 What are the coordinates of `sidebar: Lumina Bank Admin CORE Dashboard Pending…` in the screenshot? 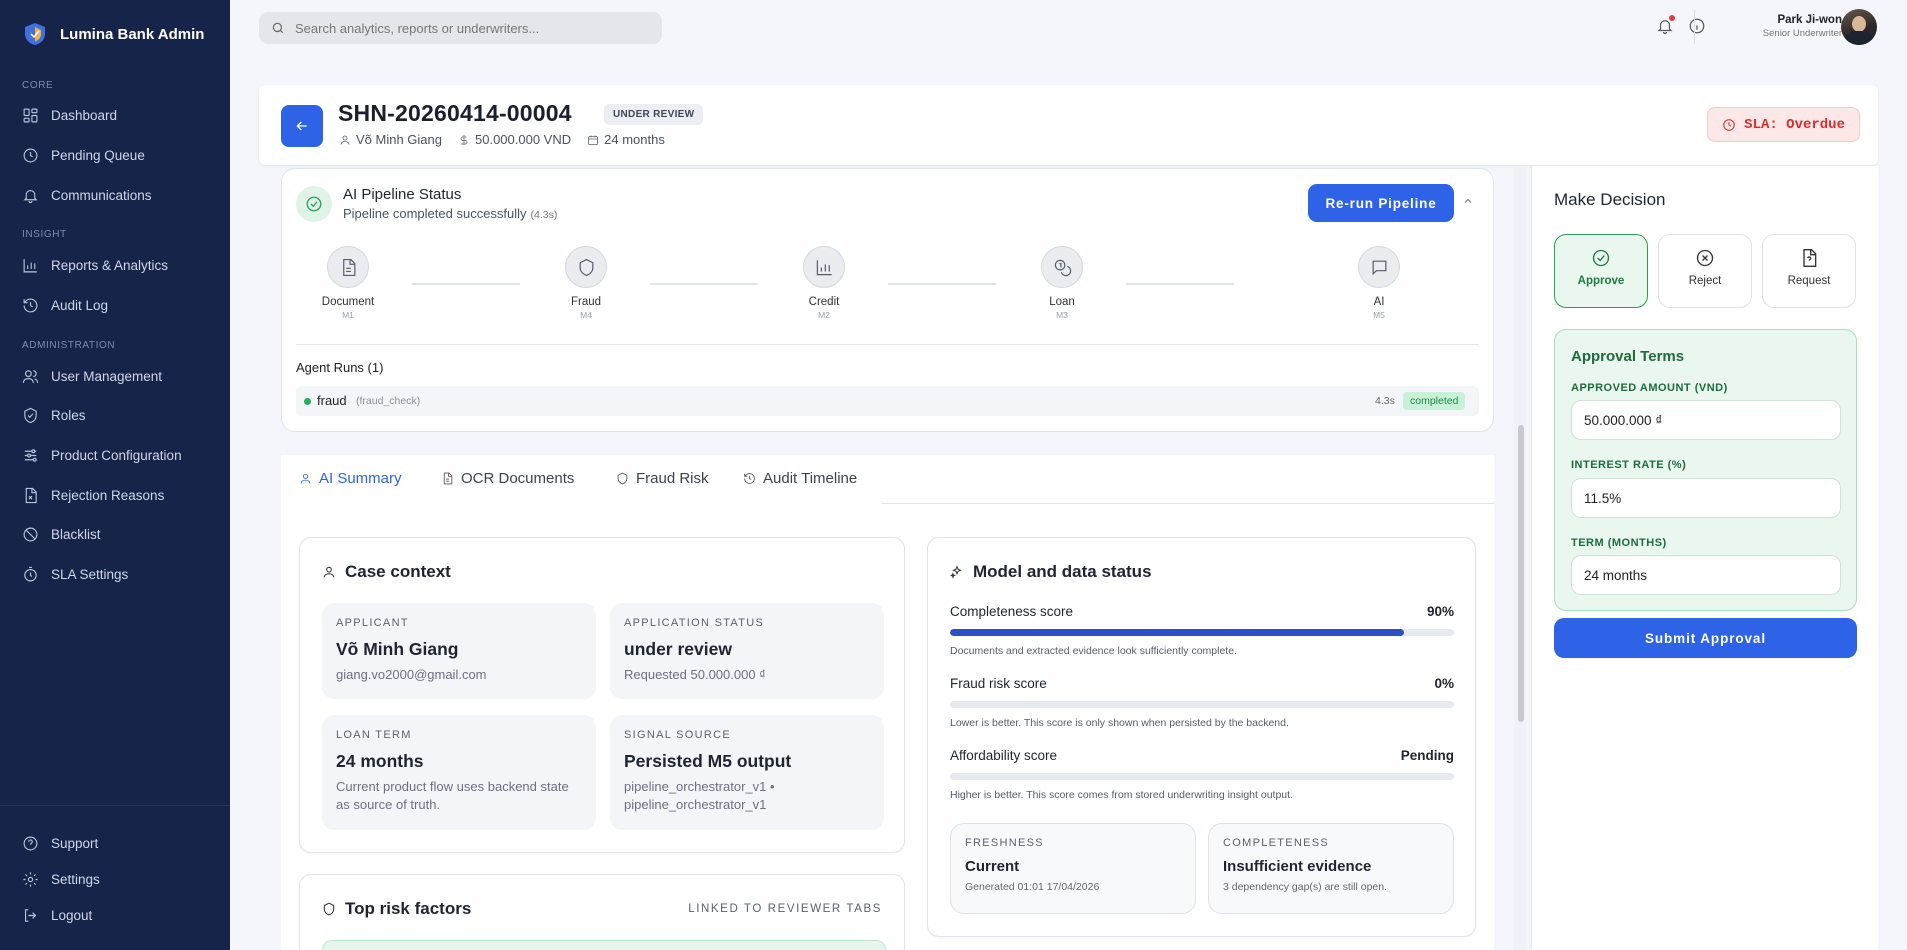 It's located at (115, 475).